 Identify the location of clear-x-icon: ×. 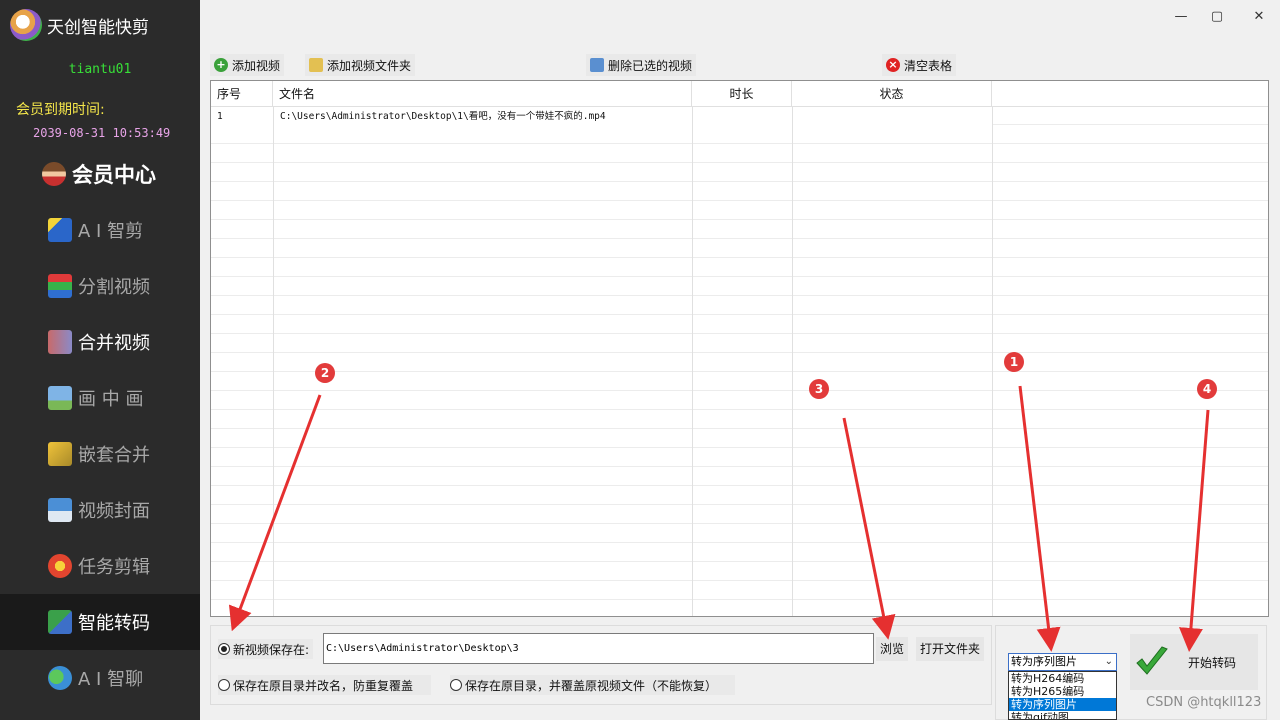
(893, 65).